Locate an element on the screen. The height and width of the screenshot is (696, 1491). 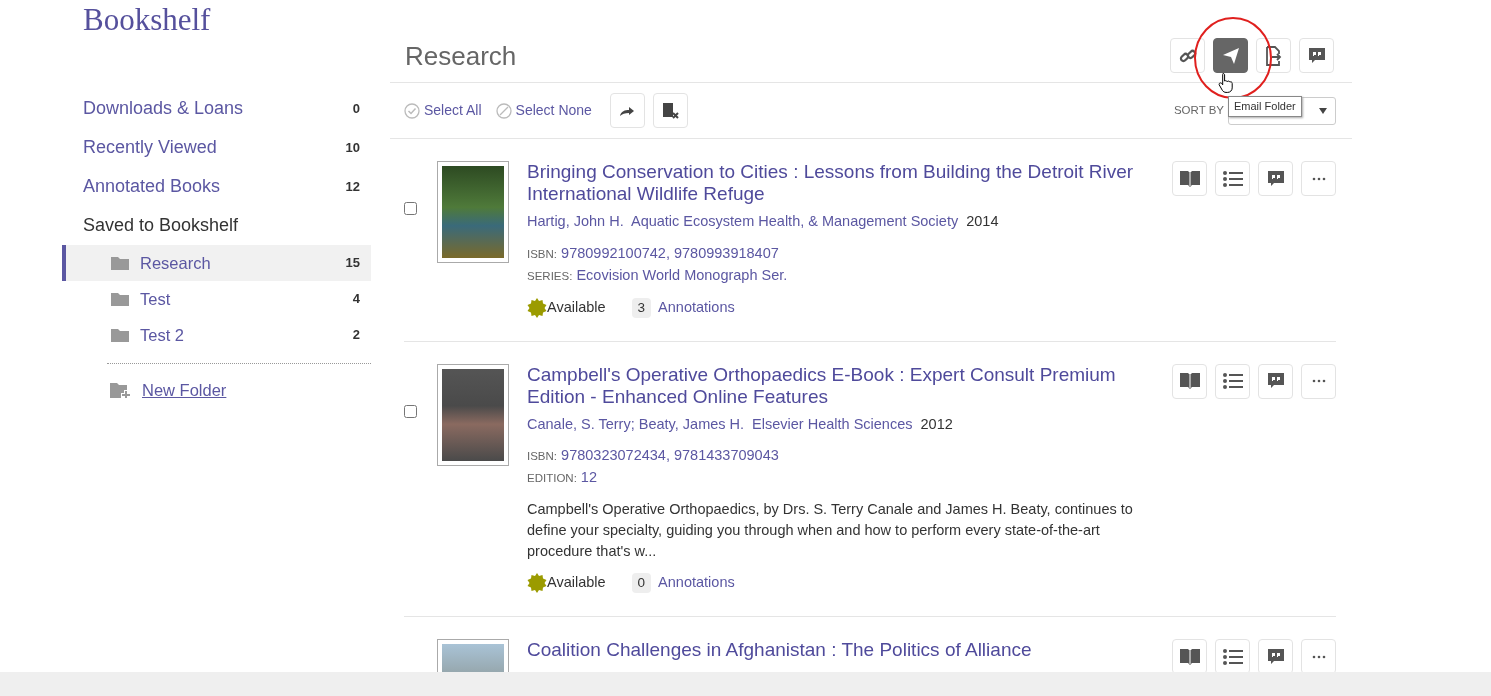
book-title-link: Coalition Challenges in Afghanistan : The Politics of Alliance is located at coordinates (838, 650).